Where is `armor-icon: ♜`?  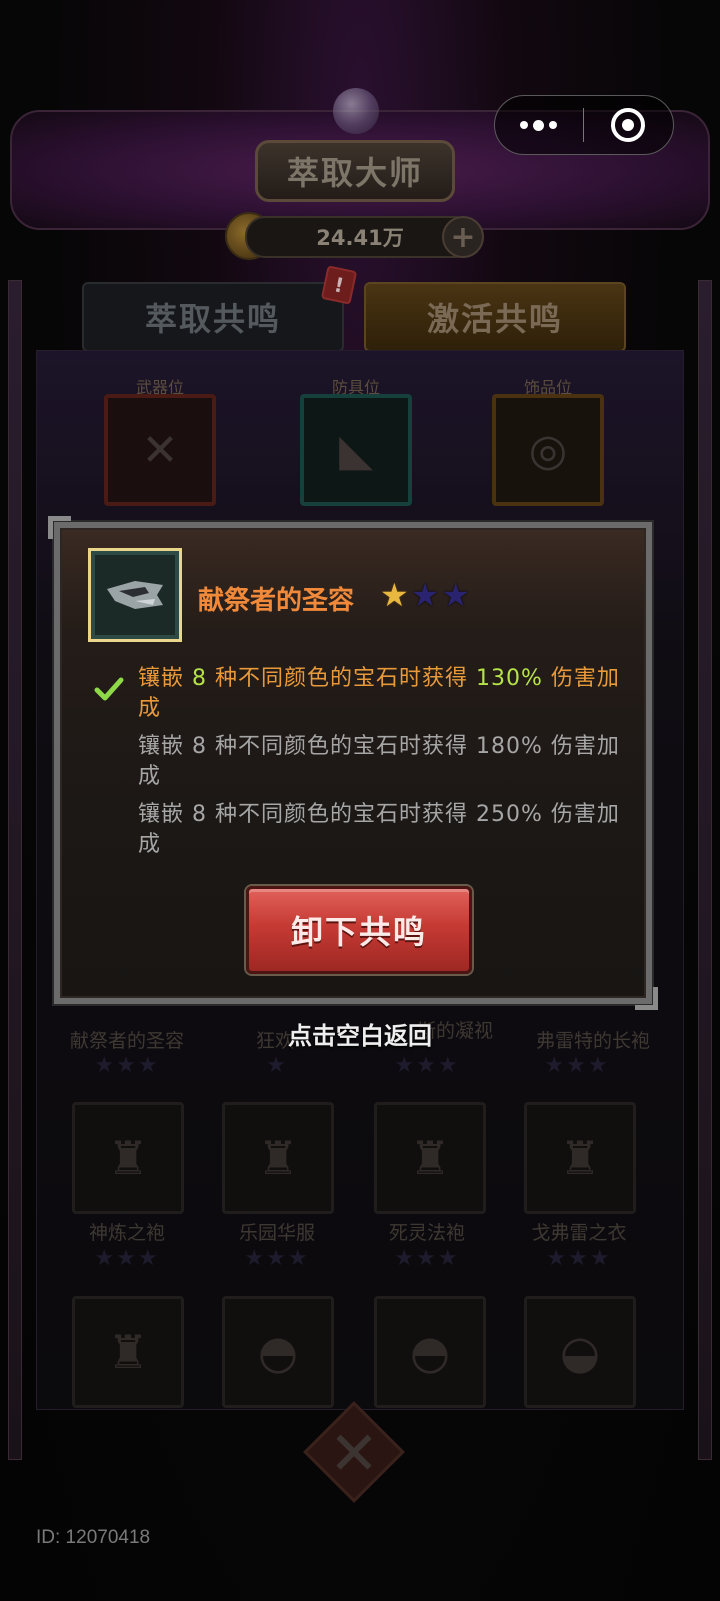 armor-icon: ♜ is located at coordinates (580, 1158).